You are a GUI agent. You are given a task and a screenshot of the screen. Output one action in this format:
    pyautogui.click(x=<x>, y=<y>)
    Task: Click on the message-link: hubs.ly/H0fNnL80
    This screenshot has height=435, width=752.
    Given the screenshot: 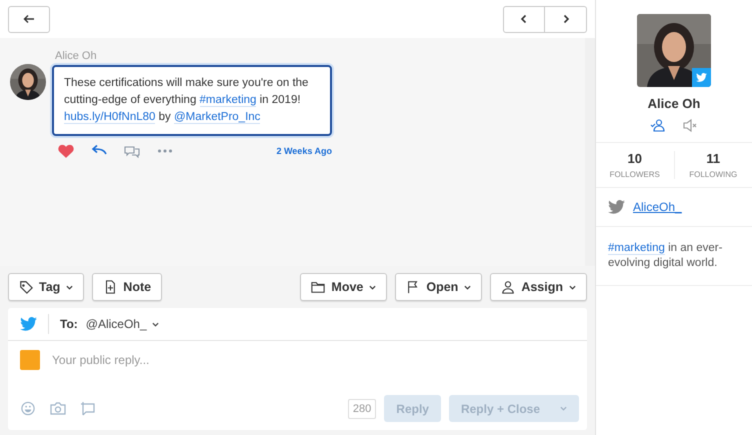 What is the action you would take?
    pyautogui.click(x=110, y=117)
    